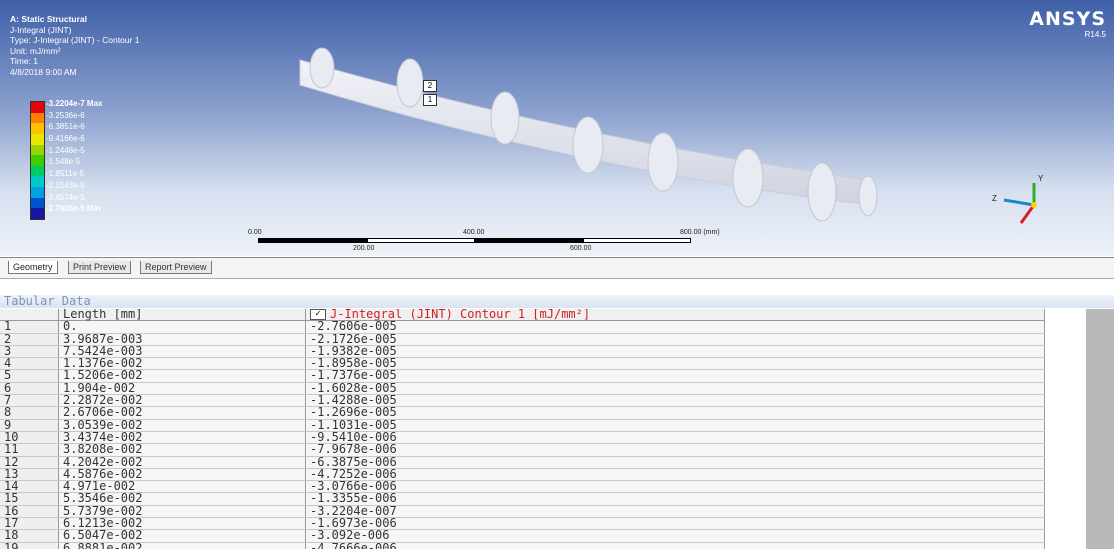  I want to click on tabular-data-title: Tabular Data, so click(557, 301).